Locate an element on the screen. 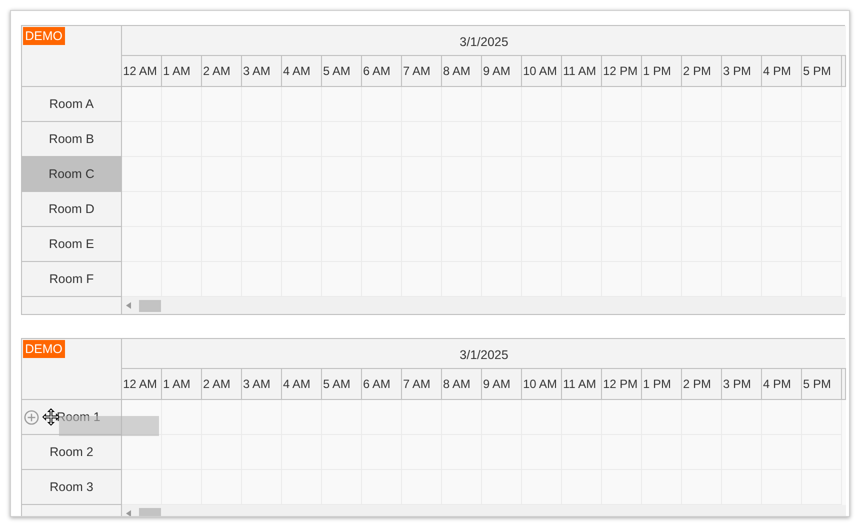 This screenshot has width=860, height=527. resource-row-header: Room F is located at coordinates (72, 279).